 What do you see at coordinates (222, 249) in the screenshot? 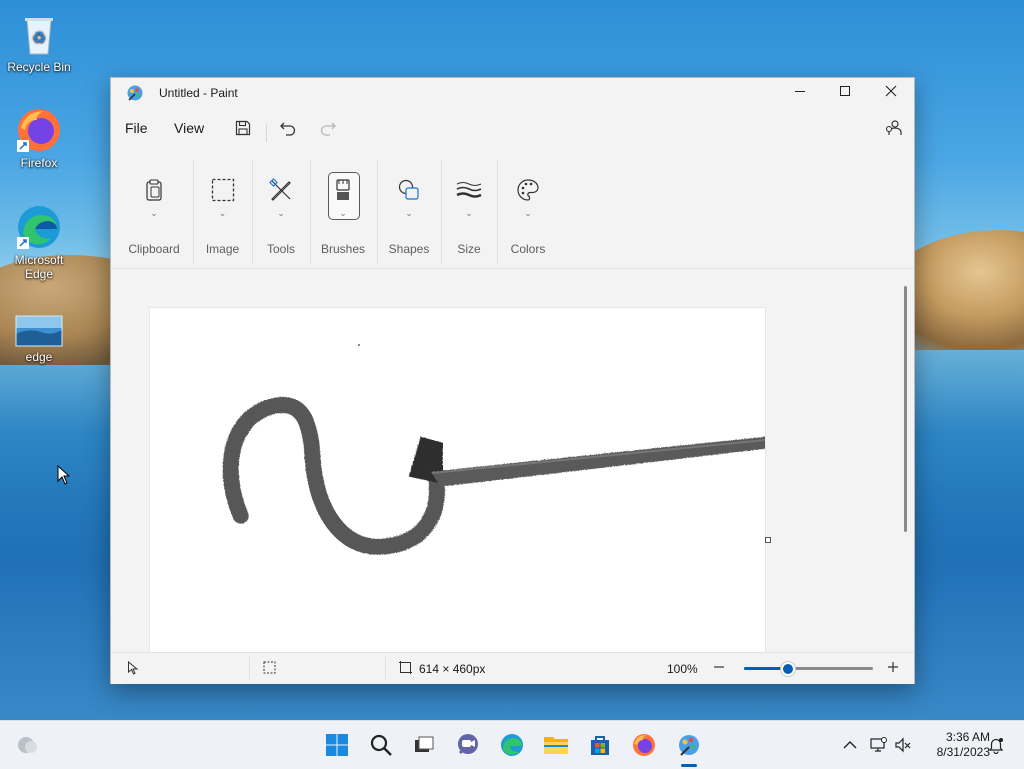
I see `ribbon-group-label: Image` at bounding box center [222, 249].